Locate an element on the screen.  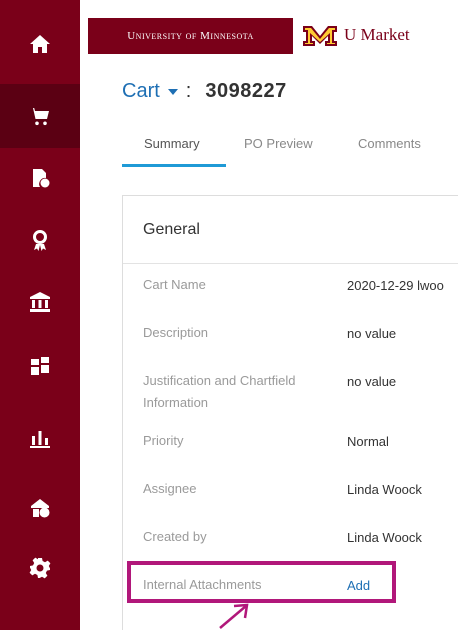
description-label: Description is located at coordinates (176, 332).